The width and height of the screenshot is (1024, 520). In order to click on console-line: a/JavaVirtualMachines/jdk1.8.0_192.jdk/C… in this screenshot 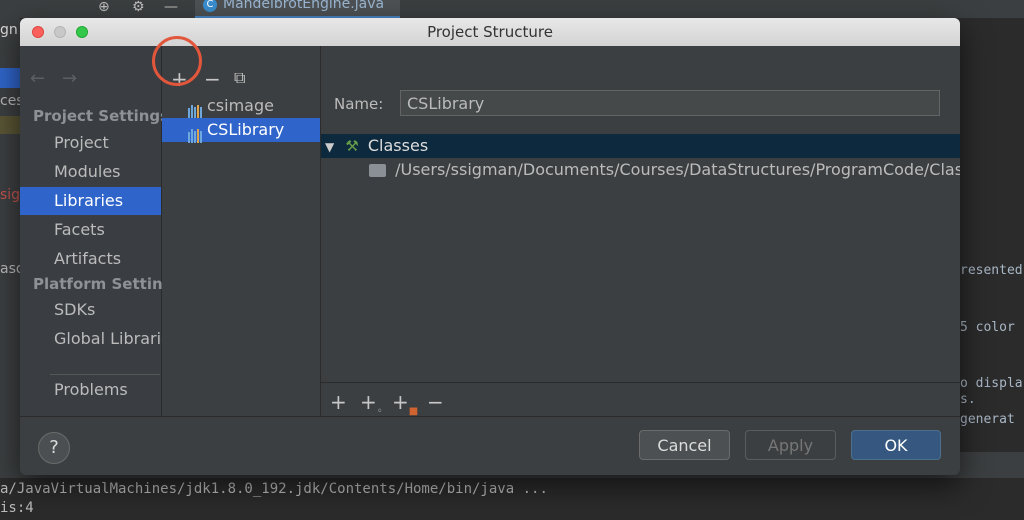, I will do `click(274, 489)`.